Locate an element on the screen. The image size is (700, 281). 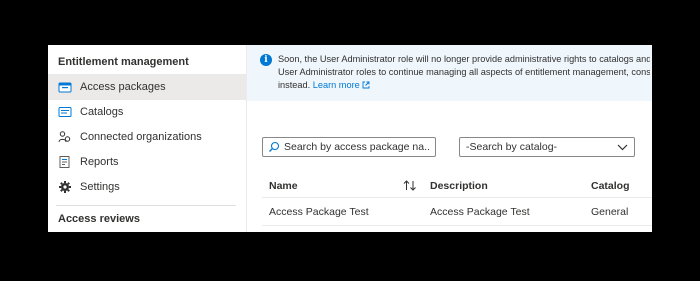
header-divider is located at coordinates (457, 197).